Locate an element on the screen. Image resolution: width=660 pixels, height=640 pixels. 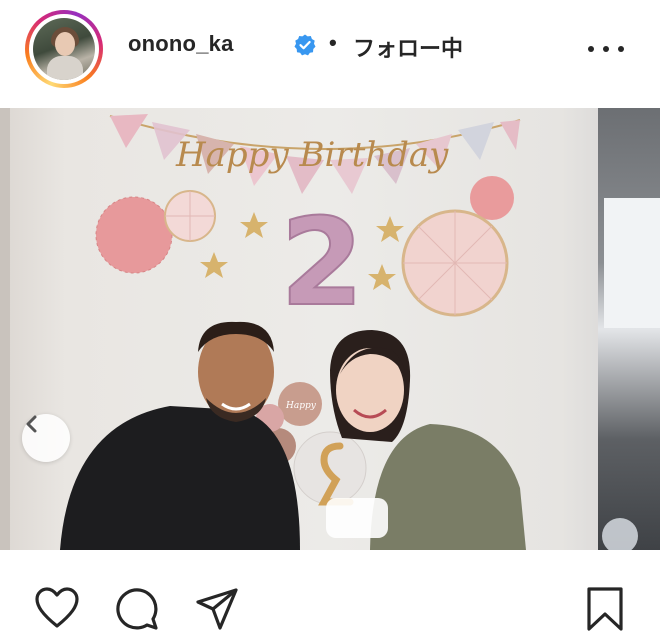
heart-icon is located at coordinates (57, 609).